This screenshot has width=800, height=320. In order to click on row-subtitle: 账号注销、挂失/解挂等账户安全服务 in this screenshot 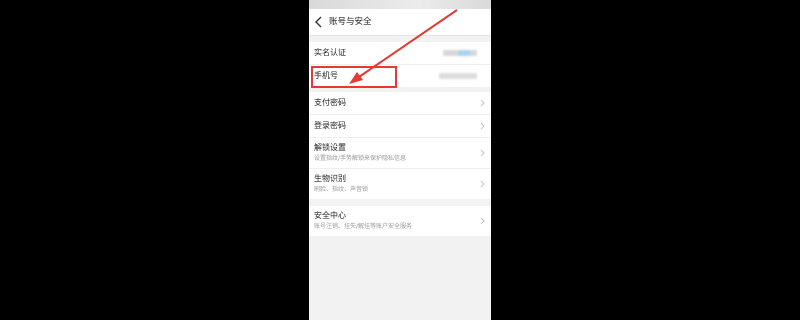, I will do `click(363, 226)`.